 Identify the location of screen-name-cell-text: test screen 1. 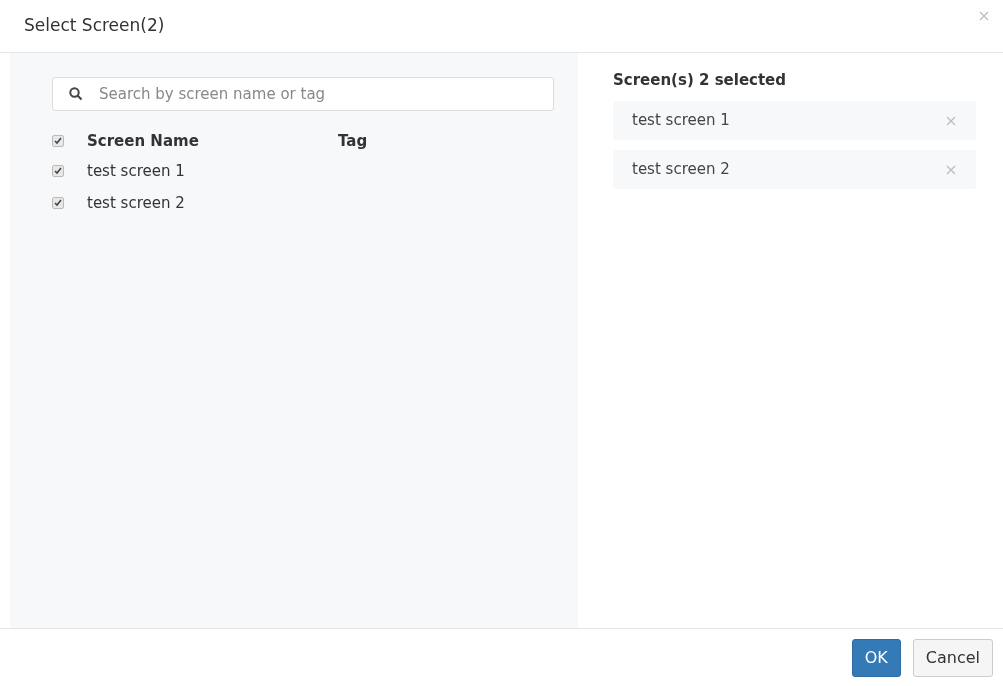
(136, 171).